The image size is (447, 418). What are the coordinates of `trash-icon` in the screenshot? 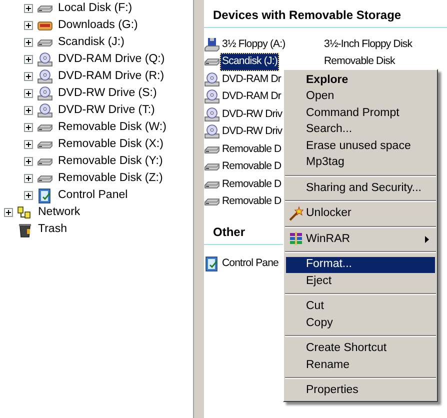 It's located at (25, 230).